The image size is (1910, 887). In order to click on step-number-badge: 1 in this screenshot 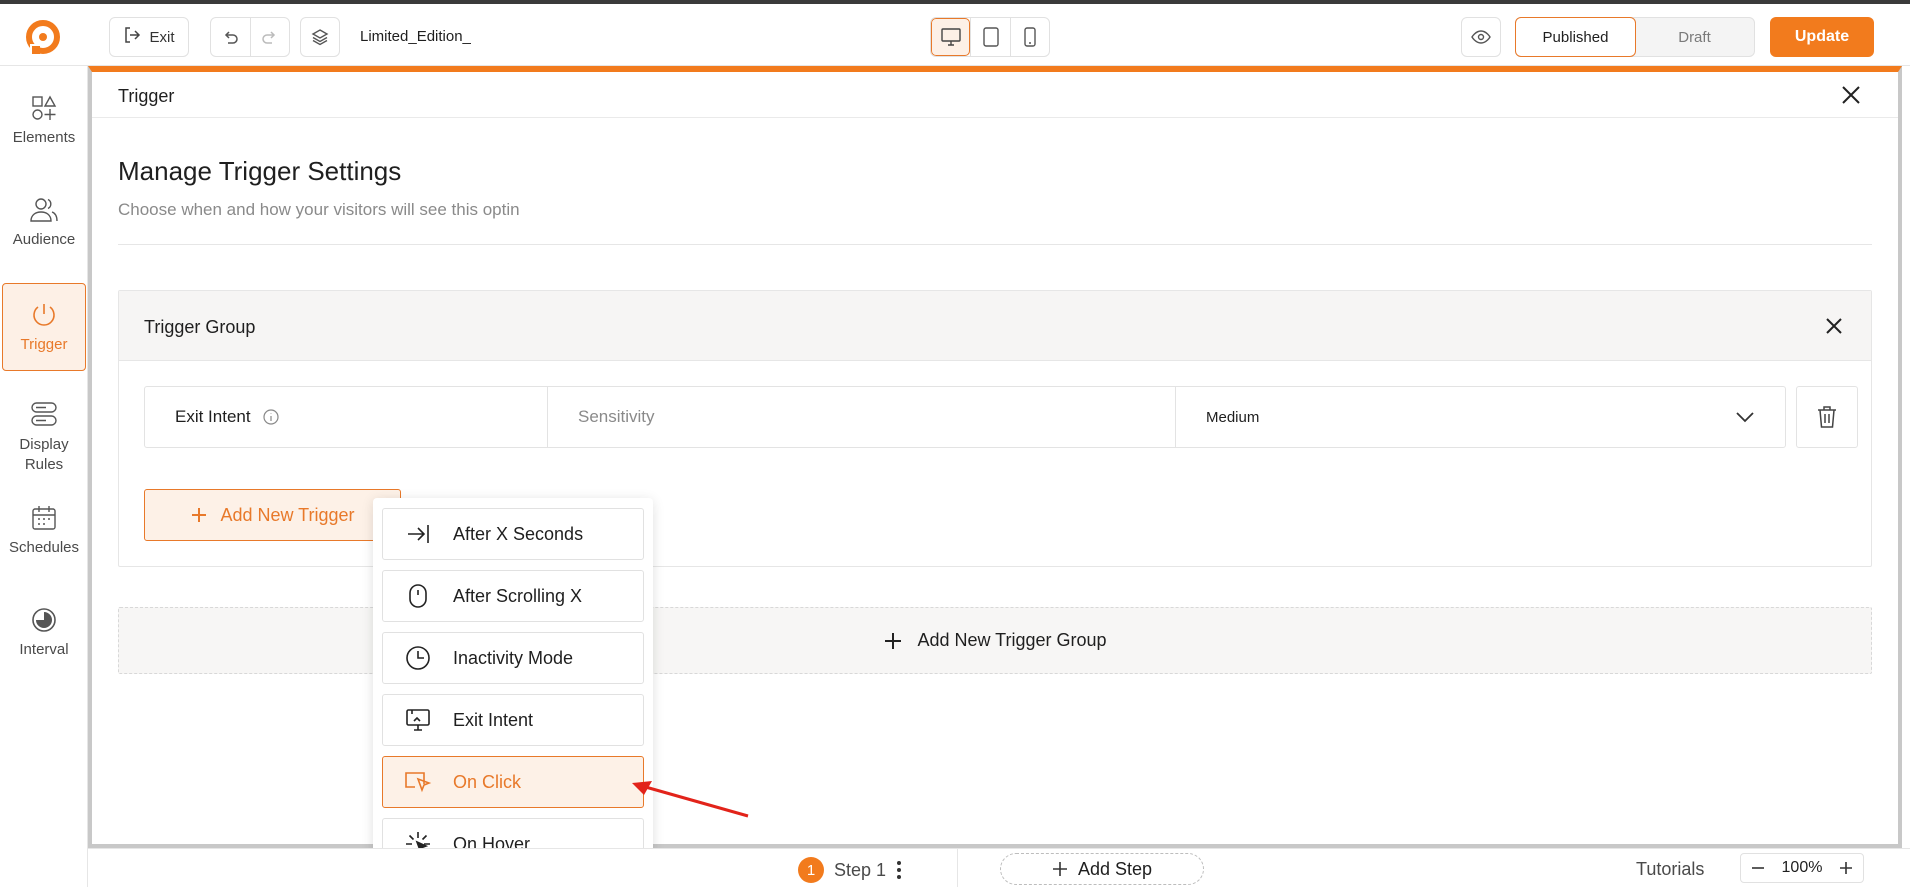, I will do `click(811, 870)`.